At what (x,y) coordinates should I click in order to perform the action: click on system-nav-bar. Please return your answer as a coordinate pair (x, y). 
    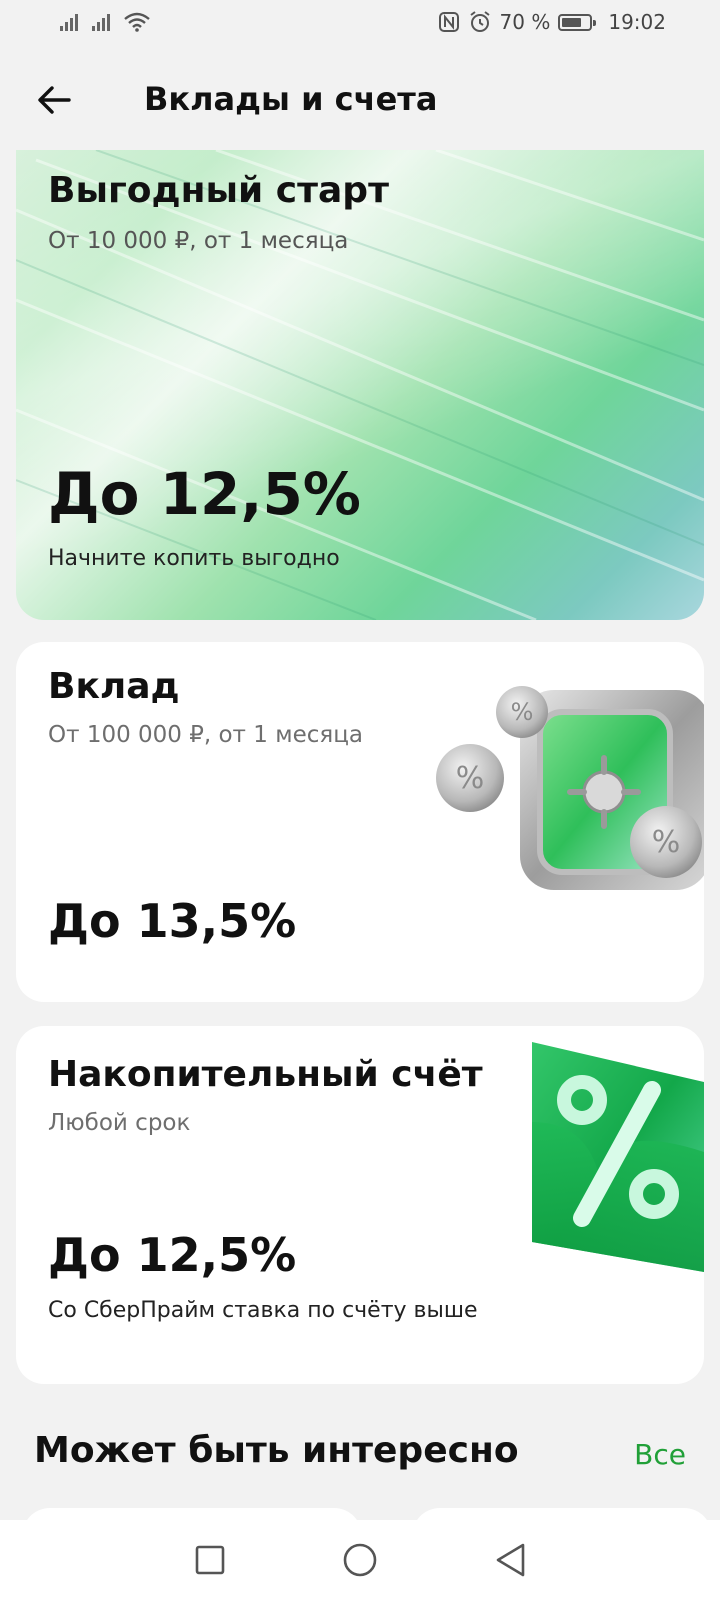
    Looking at the image, I should click on (360, 1560).